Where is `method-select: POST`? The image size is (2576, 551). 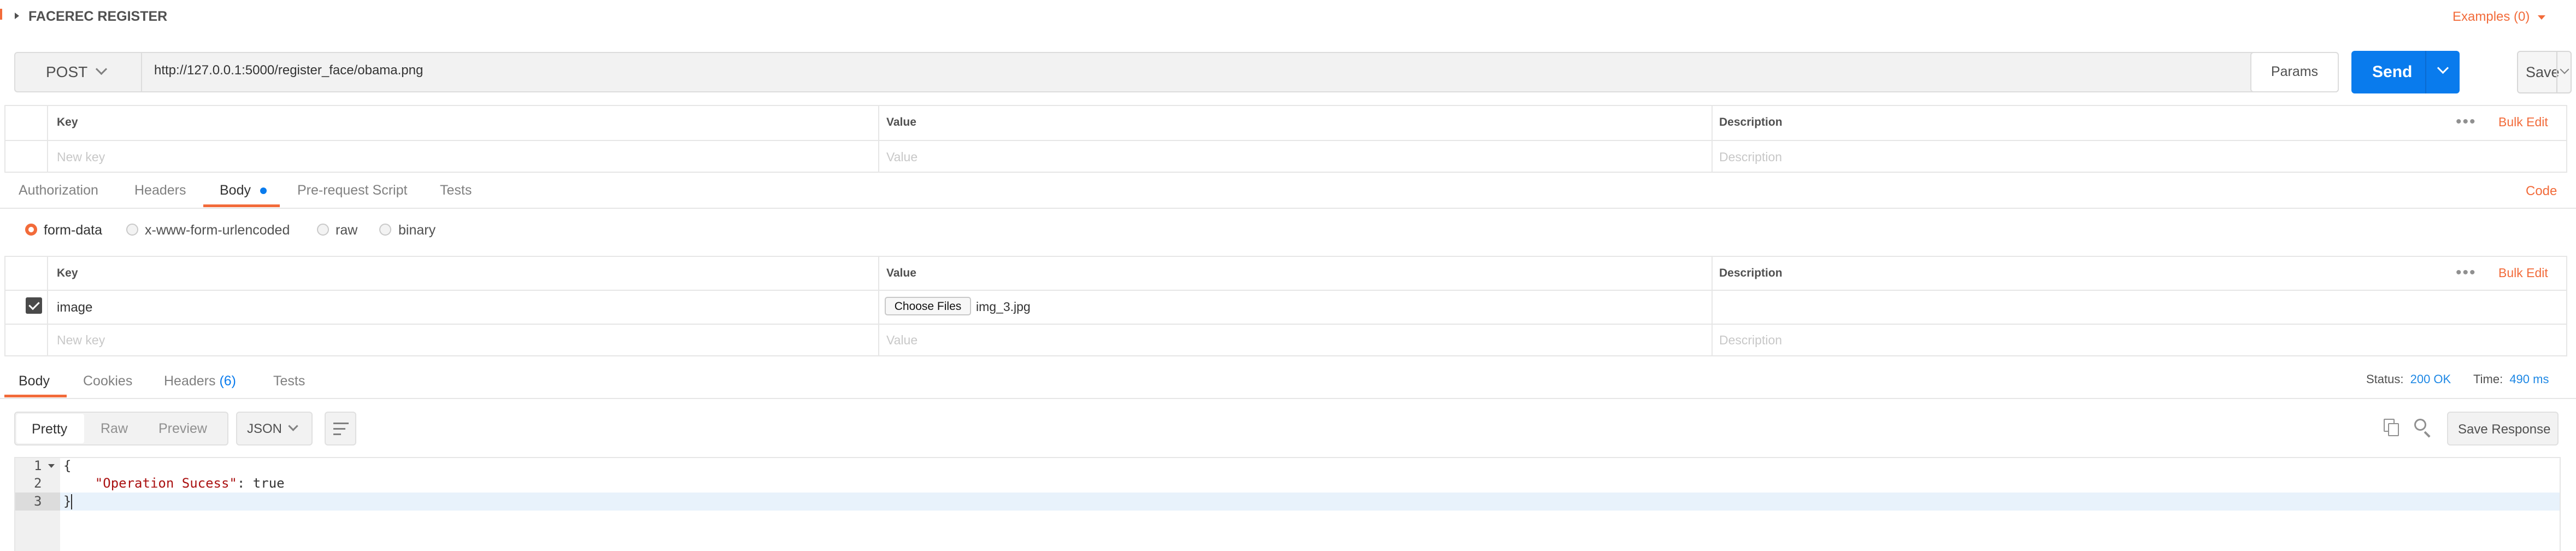
method-select: POST is located at coordinates (78, 72).